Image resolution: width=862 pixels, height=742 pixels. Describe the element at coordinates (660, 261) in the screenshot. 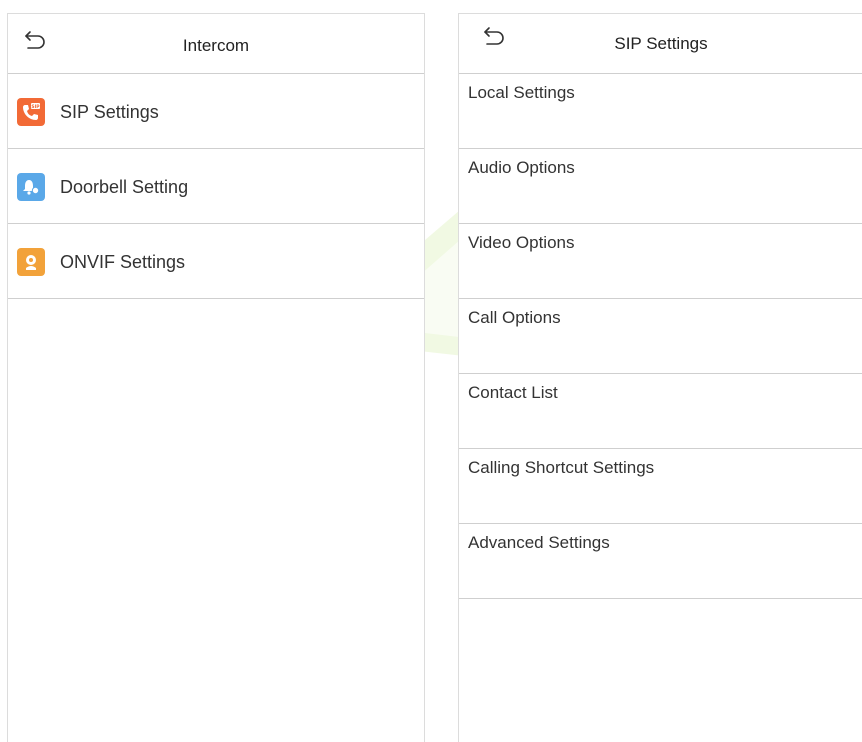

I see `setting-item-video-options: Video Options` at that location.